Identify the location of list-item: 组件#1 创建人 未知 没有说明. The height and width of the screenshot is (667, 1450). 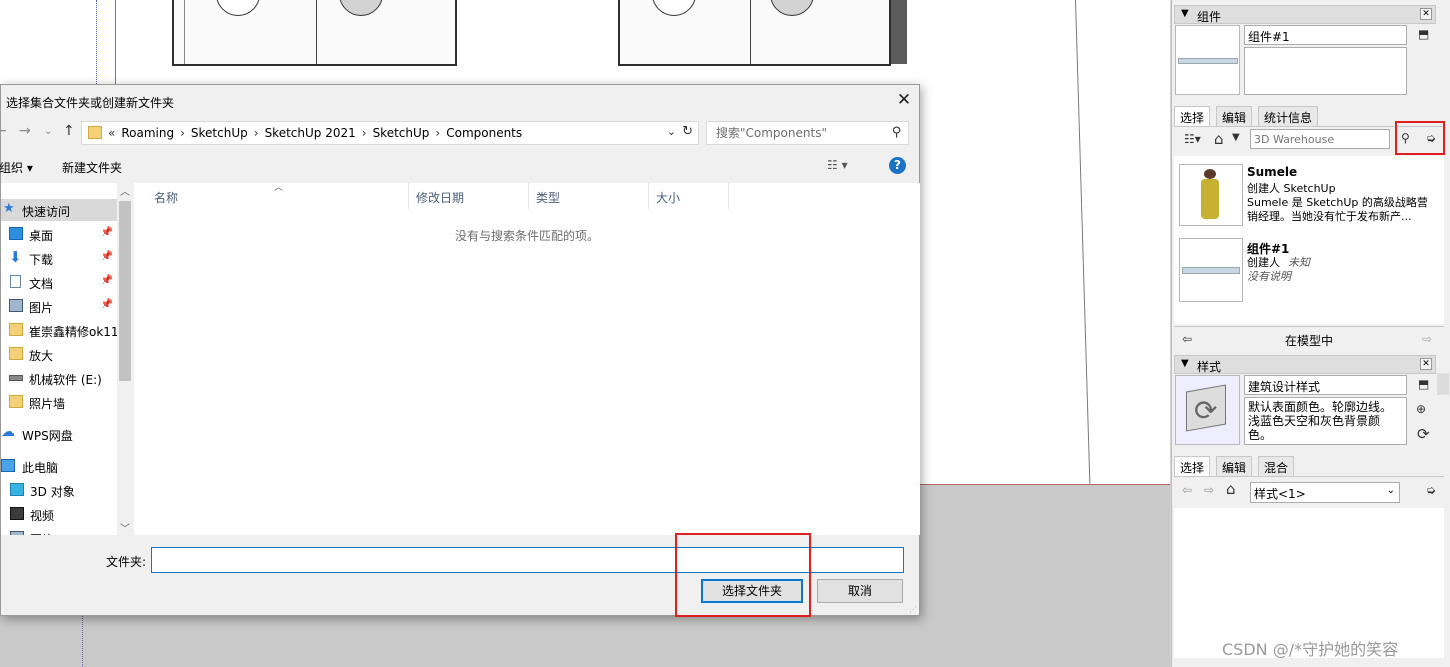
(1309, 269).